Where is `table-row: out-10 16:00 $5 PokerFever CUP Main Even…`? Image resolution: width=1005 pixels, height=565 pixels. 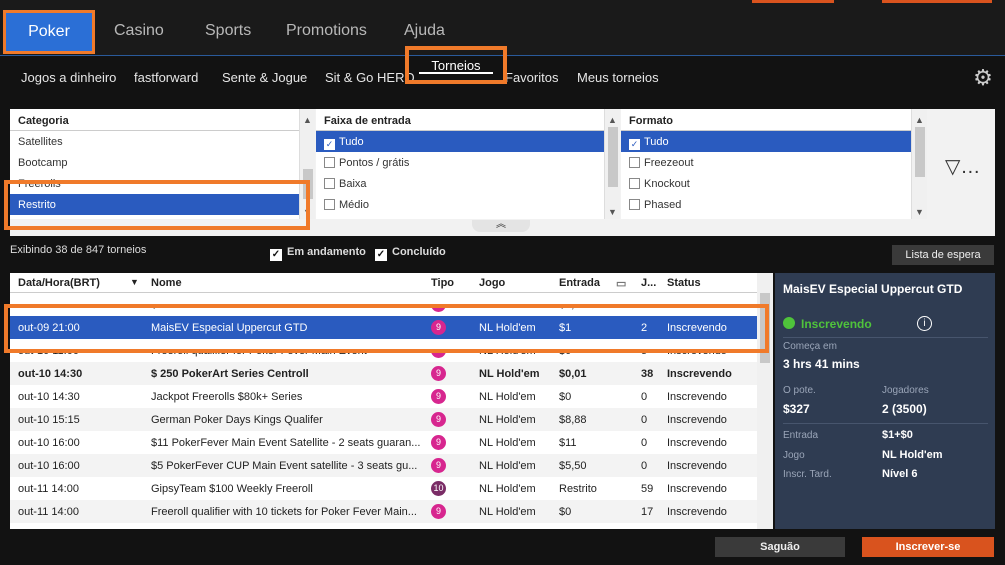 table-row: out-10 16:00 $5 PokerFever CUP Main Even… is located at coordinates (391, 465).